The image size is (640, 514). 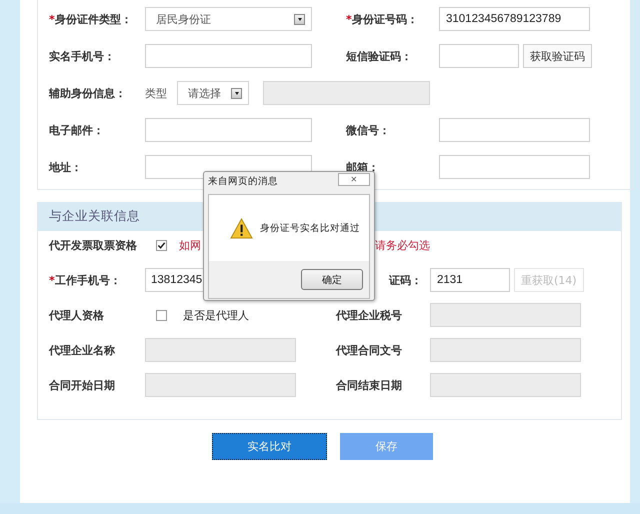 What do you see at coordinates (93, 245) in the screenshot?
I see `field-label: 代开发票取票资格` at bounding box center [93, 245].